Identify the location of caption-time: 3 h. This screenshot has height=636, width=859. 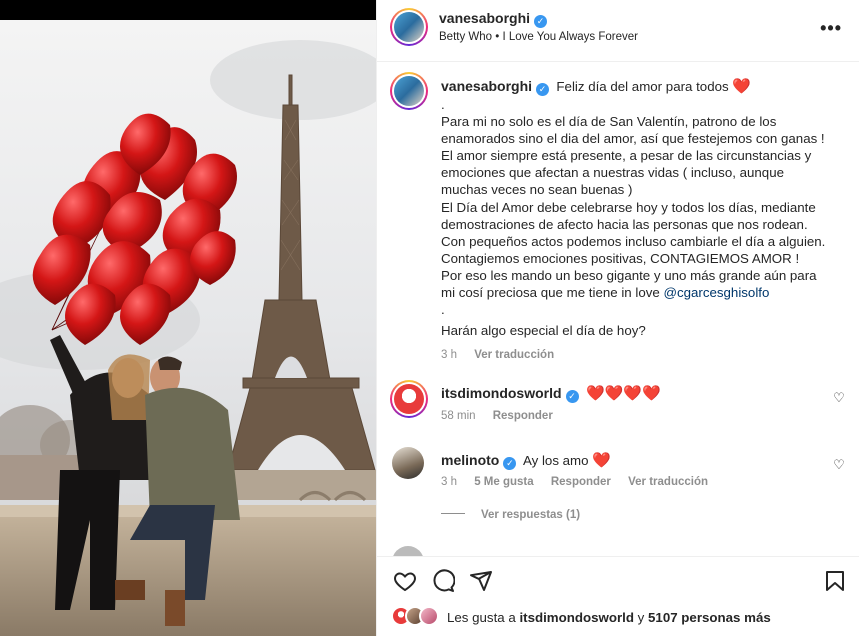
(449, 355).